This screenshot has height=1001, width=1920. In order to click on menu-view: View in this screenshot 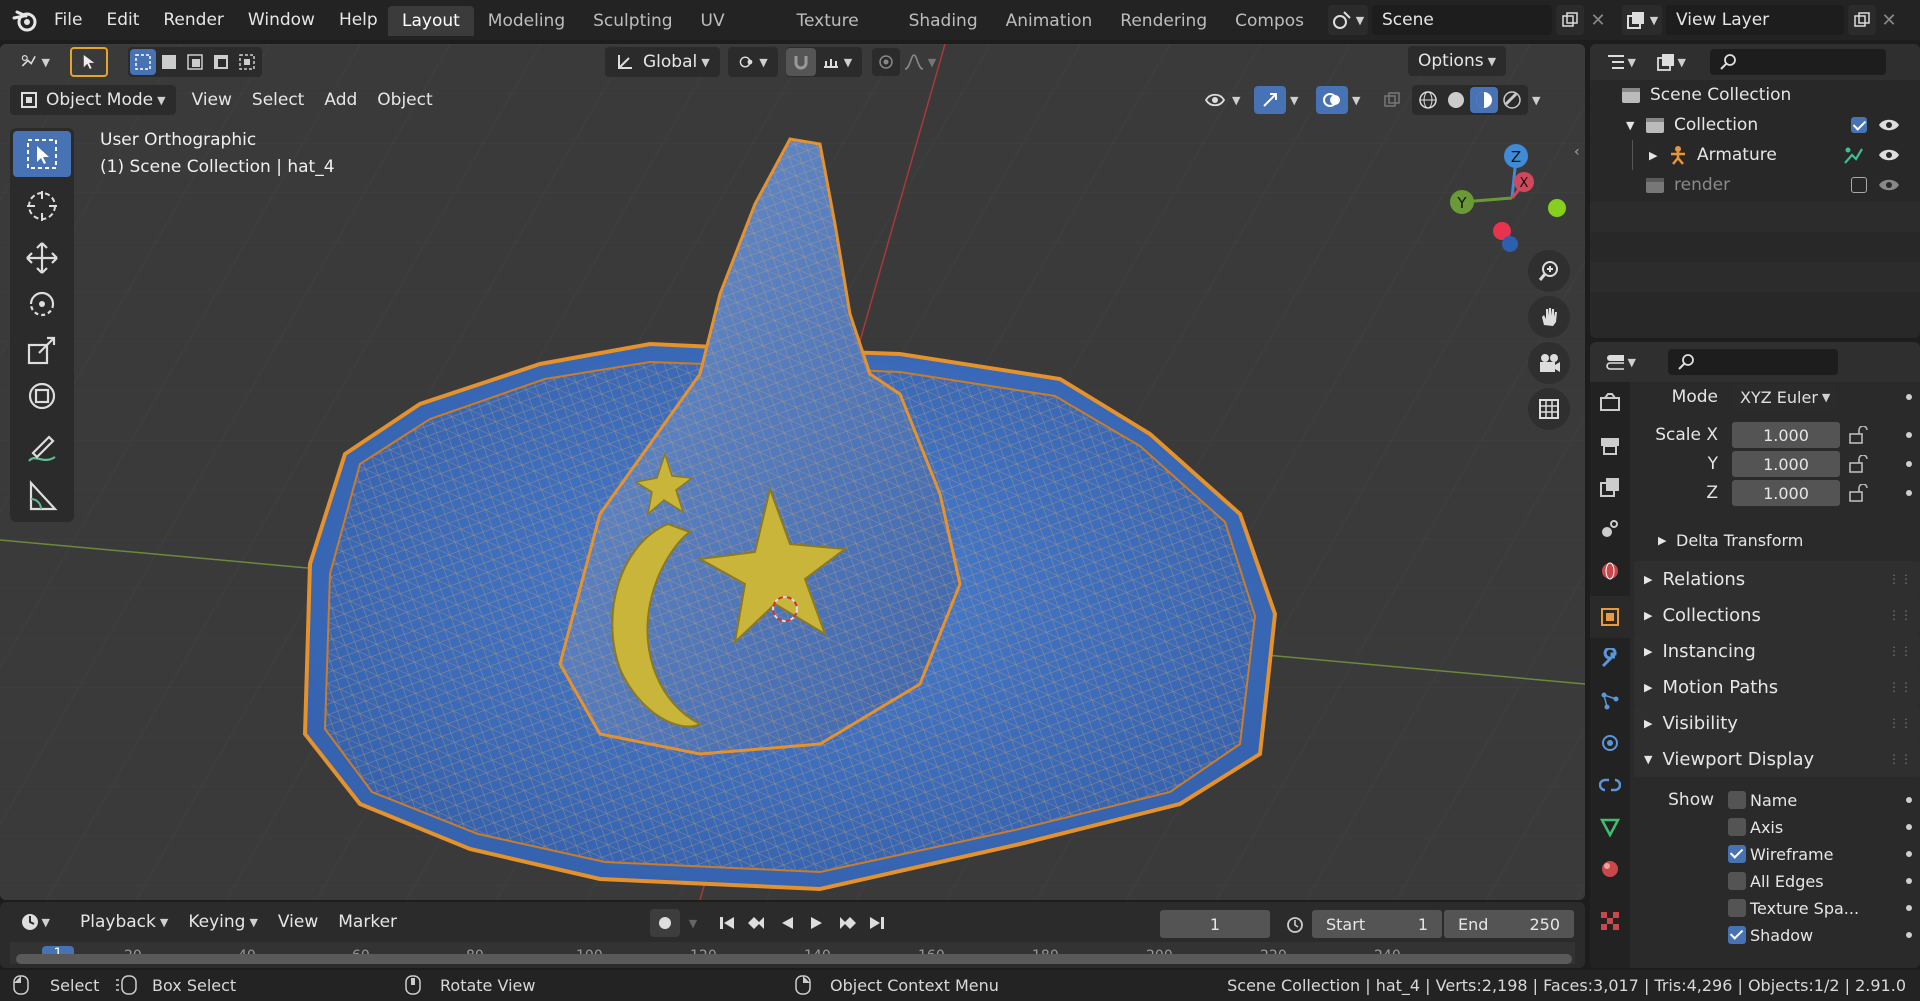, I will do `click(212, 100)`.